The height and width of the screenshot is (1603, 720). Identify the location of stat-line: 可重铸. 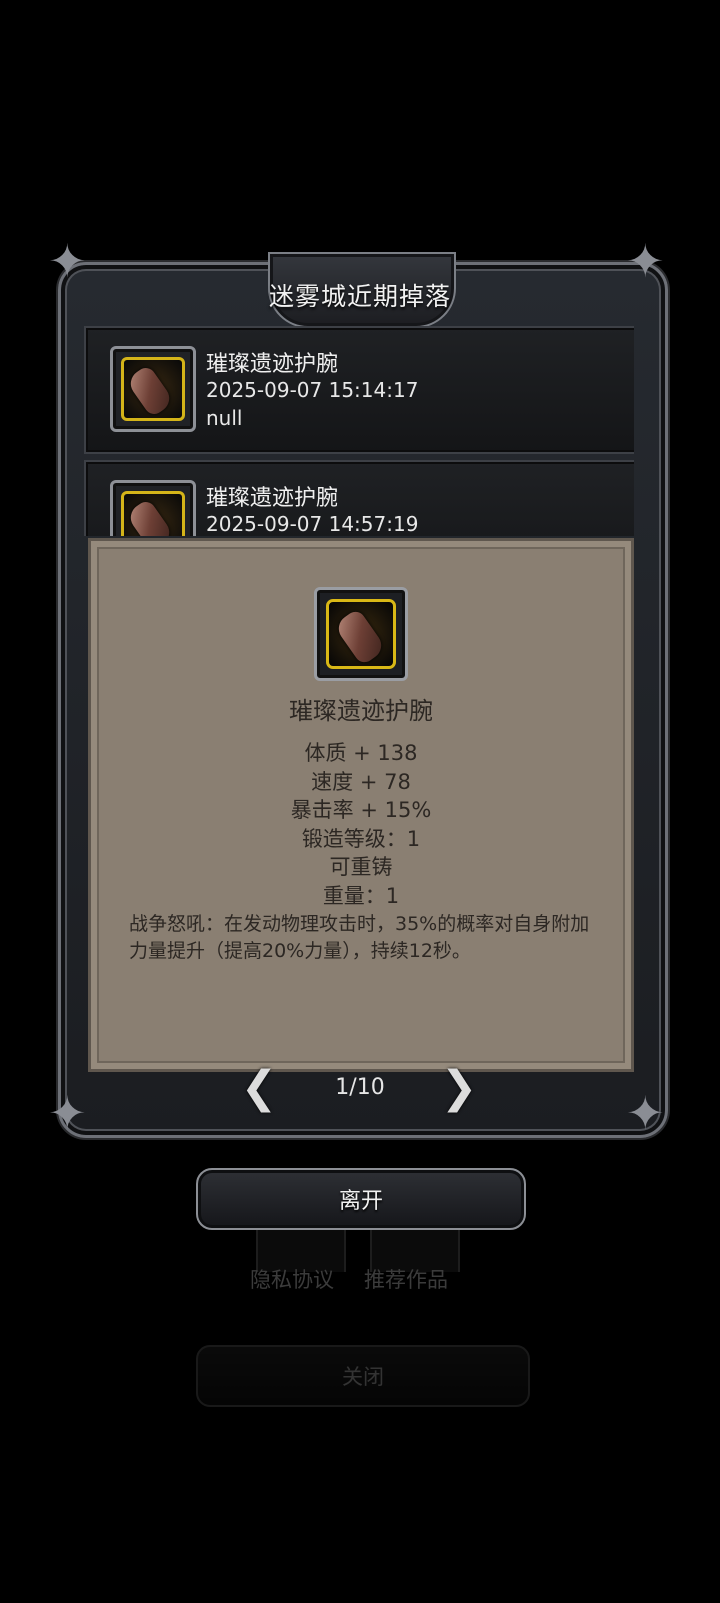
(361, 867).